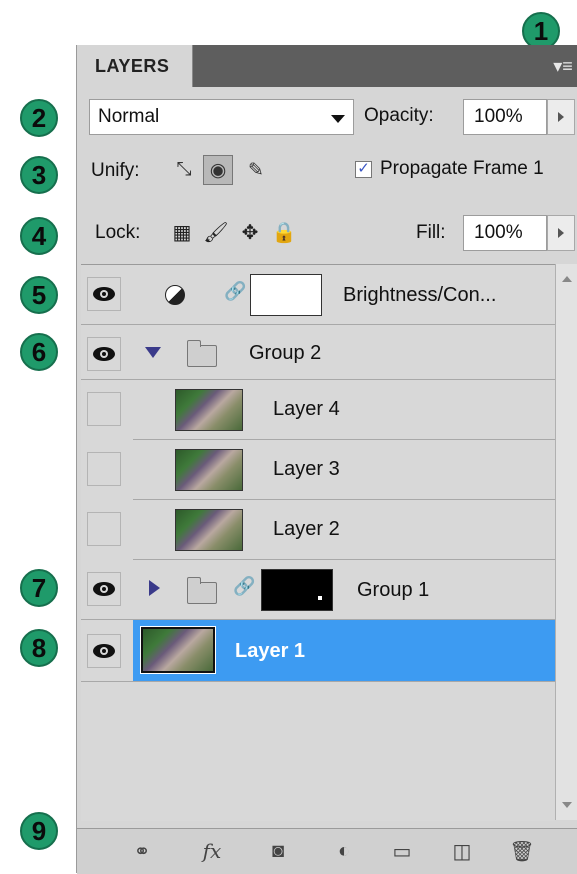 This screenshot has height=874, width=577. I want to click on panel-tab-bar: LAYERS ▾≡, so click(327, 66).